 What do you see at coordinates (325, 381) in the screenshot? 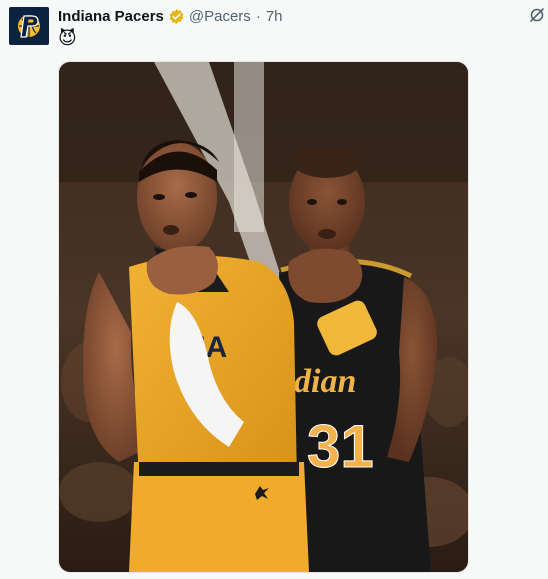
I see `jersey-word: dian` at bounding box center [325, 381].